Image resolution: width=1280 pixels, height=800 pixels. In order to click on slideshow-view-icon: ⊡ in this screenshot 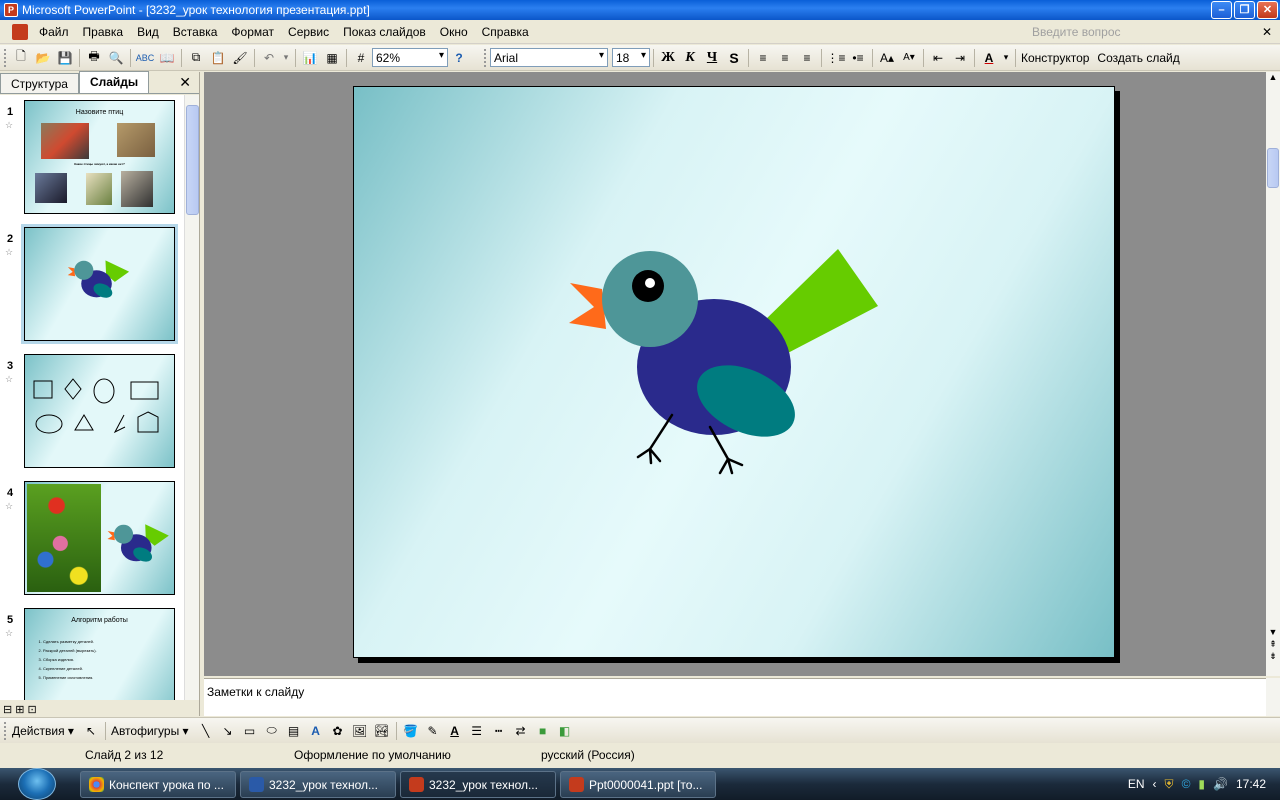, I will do `click(31, 709)`.